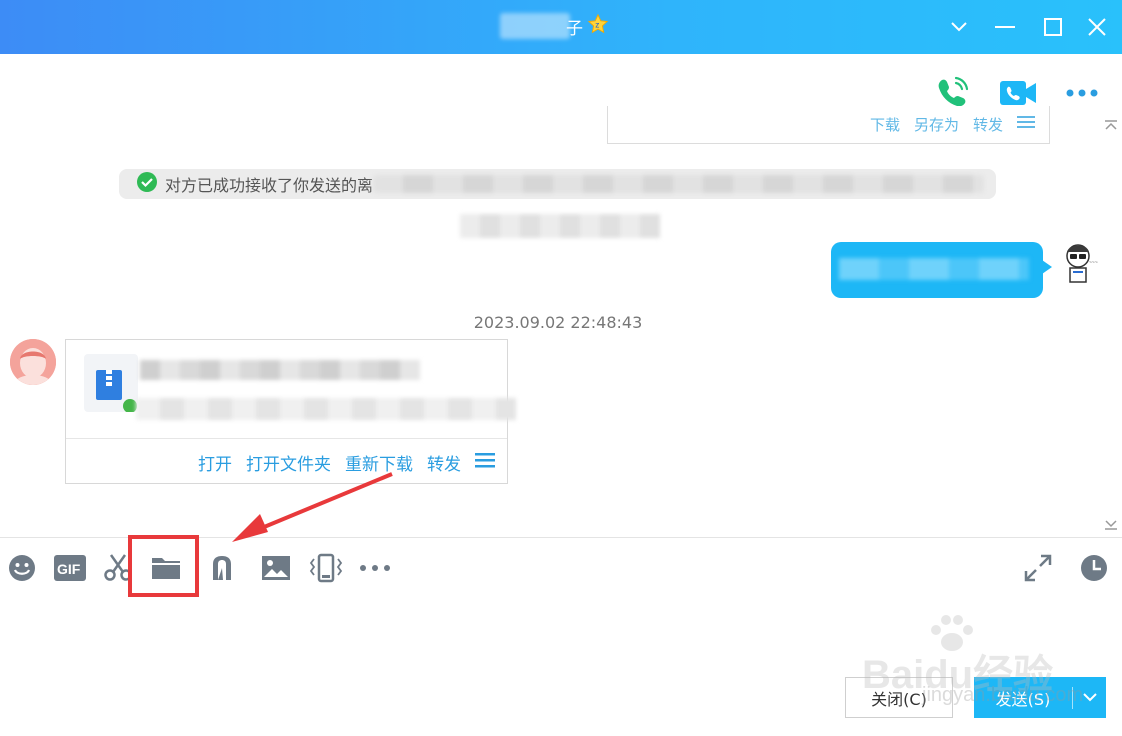  Describe the element at coordinates (1097, 27) in the screenshot. I see `close-icon` at that location.